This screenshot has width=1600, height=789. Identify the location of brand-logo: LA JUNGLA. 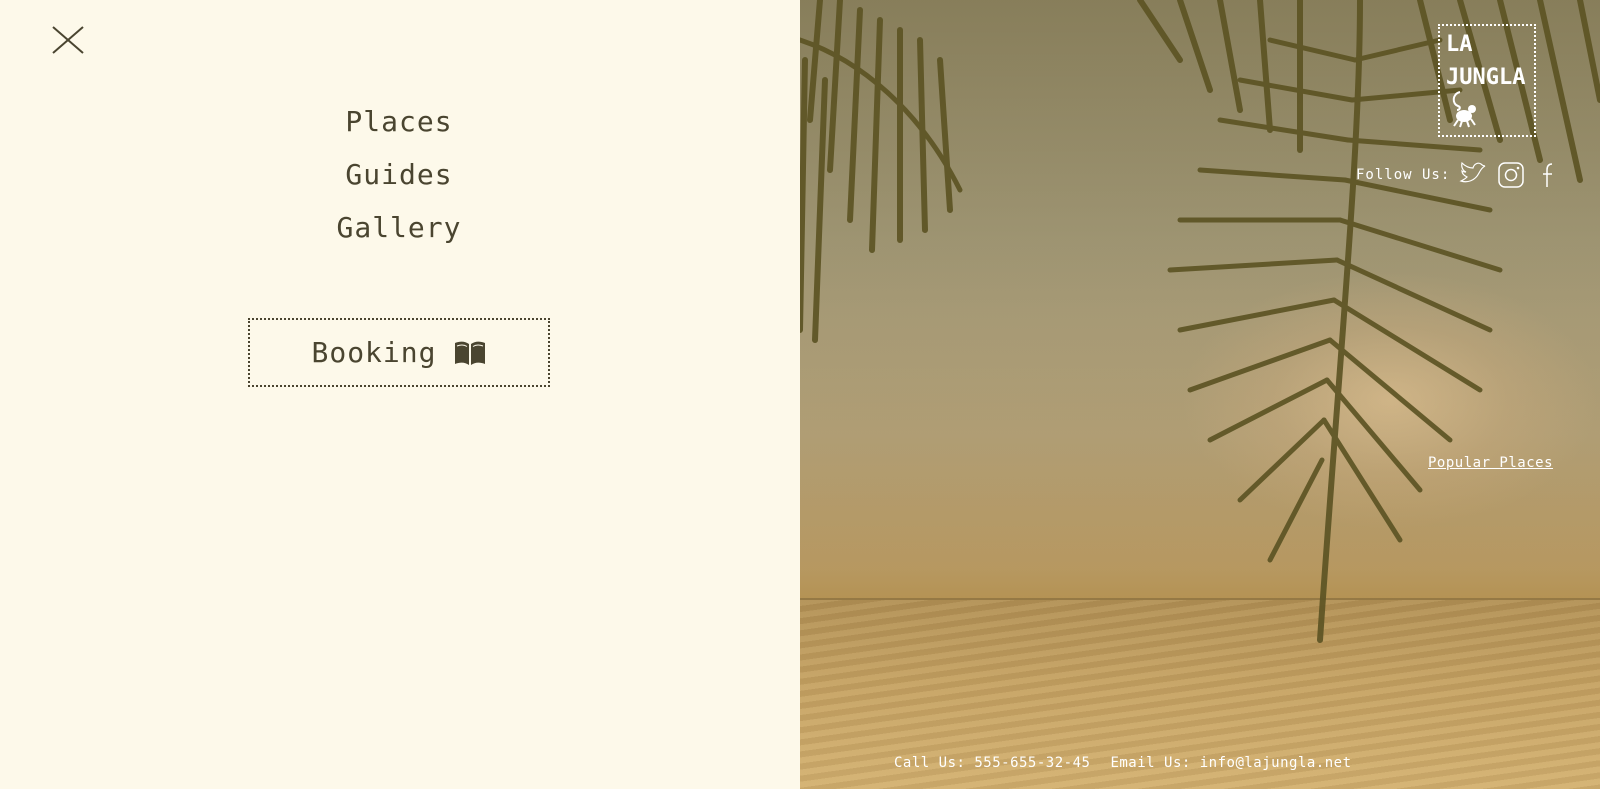
(1487, 80).